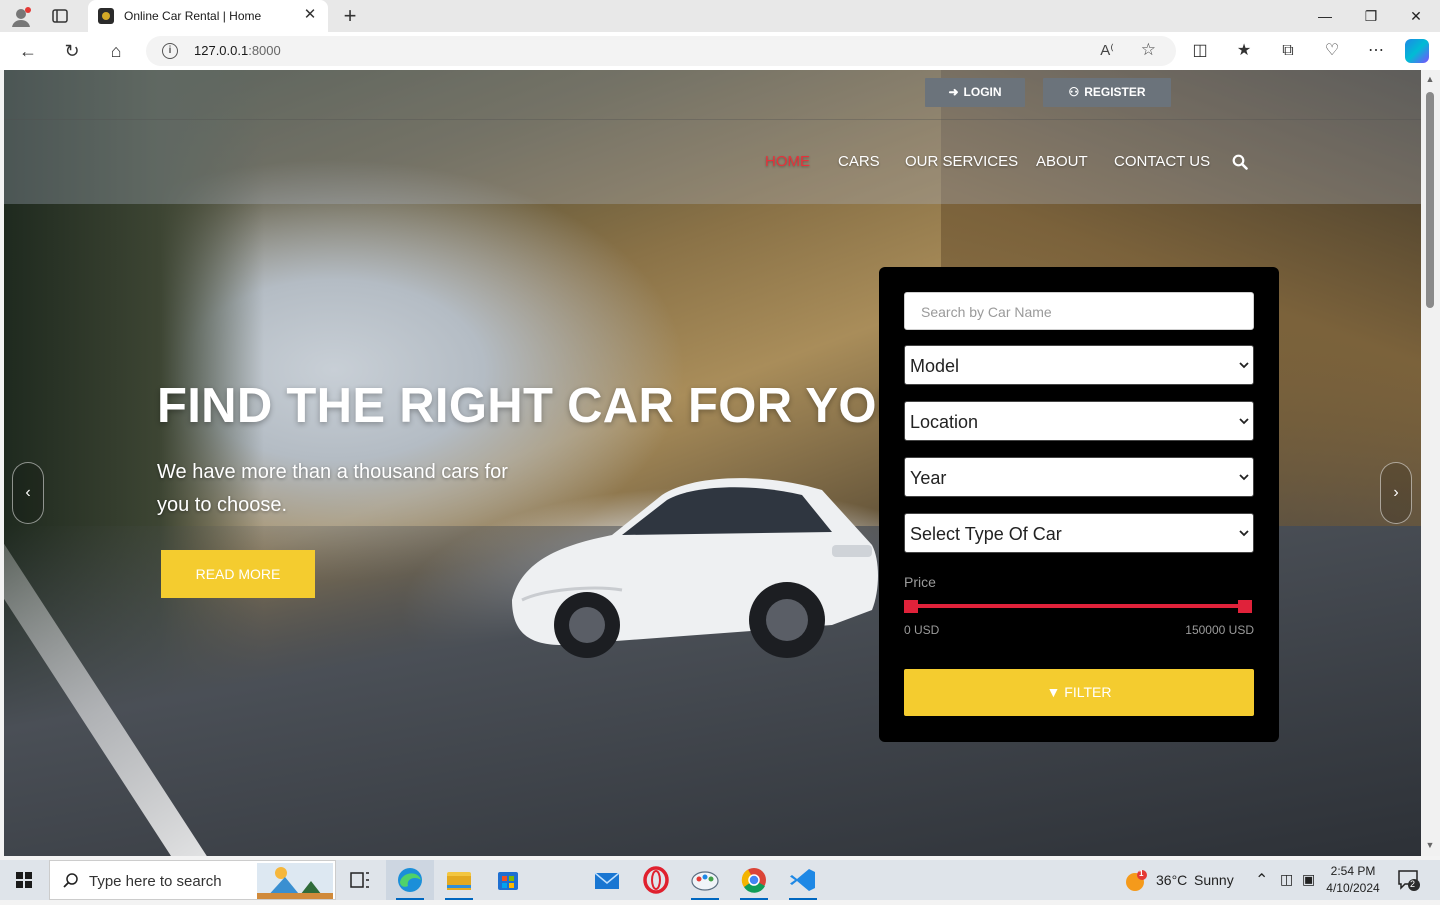 Image resolution: width=1440 pixels, height=905 pixels. Describe the element at coordinates (1245, 606) in the screenshot. I see `price-max-handle` at that location.